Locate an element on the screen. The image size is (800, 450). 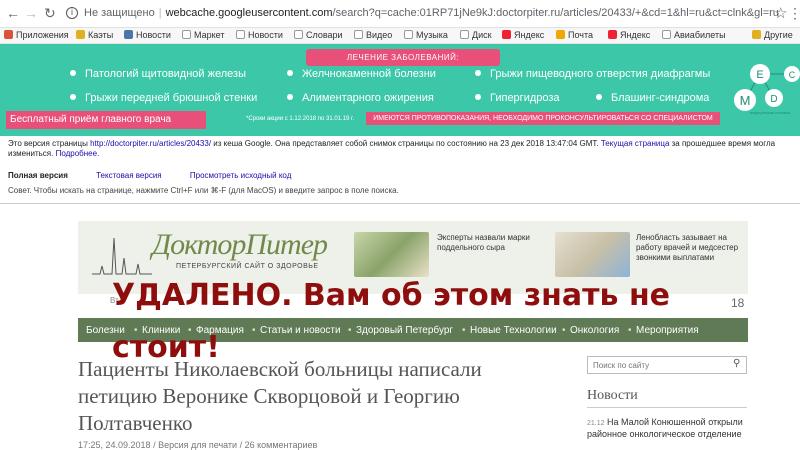
removed-stamp-line1: УДАЛЕНО. Вам об этом знать не is located at coordinates (391, 295).